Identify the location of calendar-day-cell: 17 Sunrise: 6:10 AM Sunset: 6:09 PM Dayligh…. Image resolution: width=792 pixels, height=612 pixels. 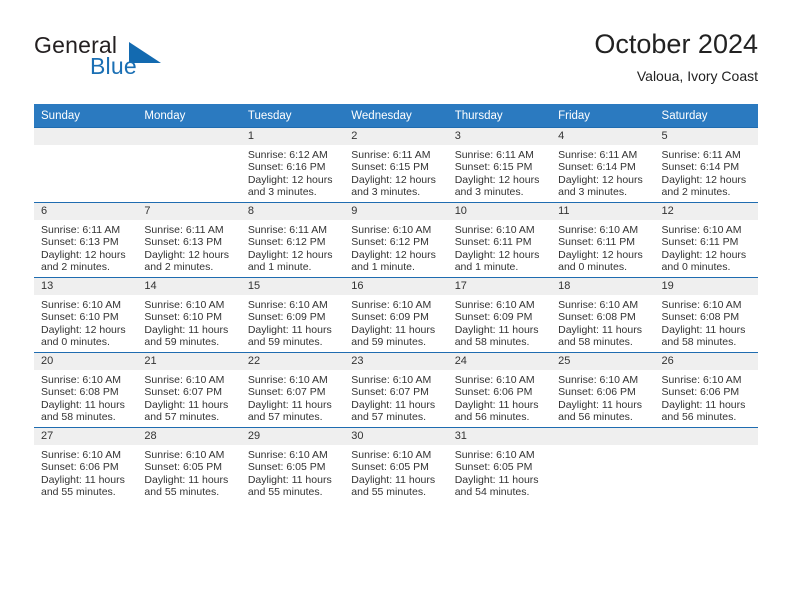
(499, 315).